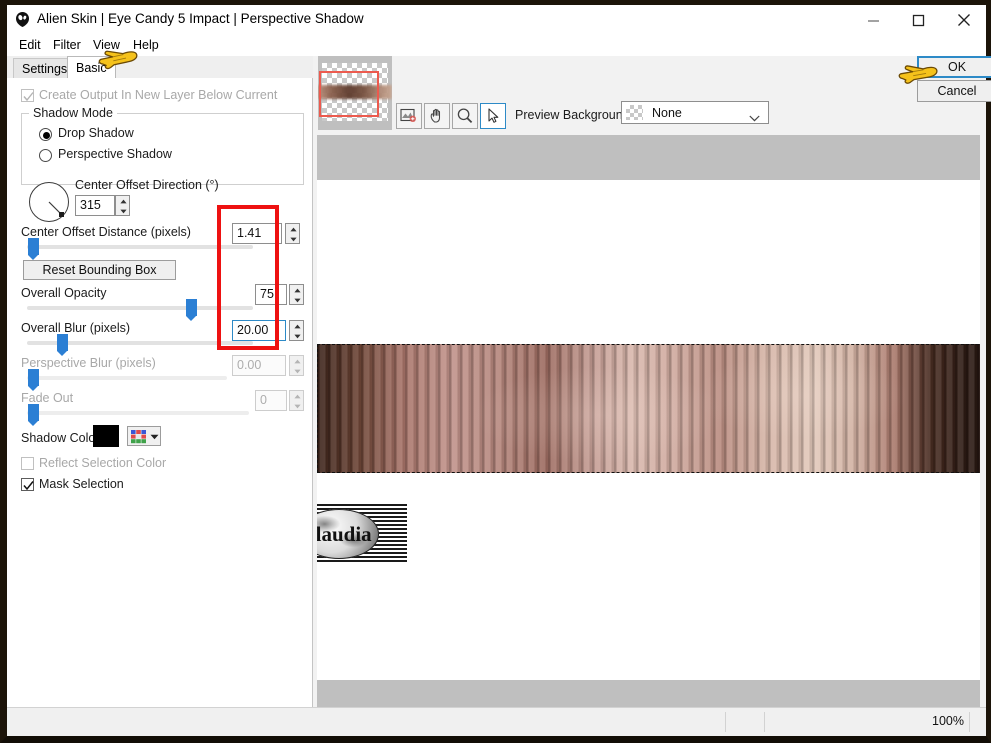 This screenshot has width=991, height=743. I want to click on perspective-blur-slider, so click(127, 378).